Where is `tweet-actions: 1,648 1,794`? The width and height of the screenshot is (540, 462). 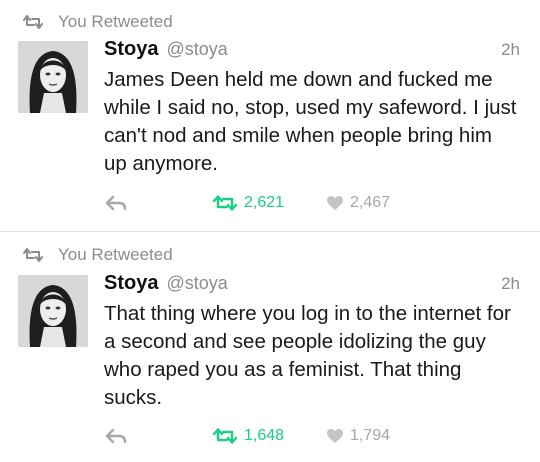 tweet-actions: 1,648 1,794 is located at coordinates (247, 436).